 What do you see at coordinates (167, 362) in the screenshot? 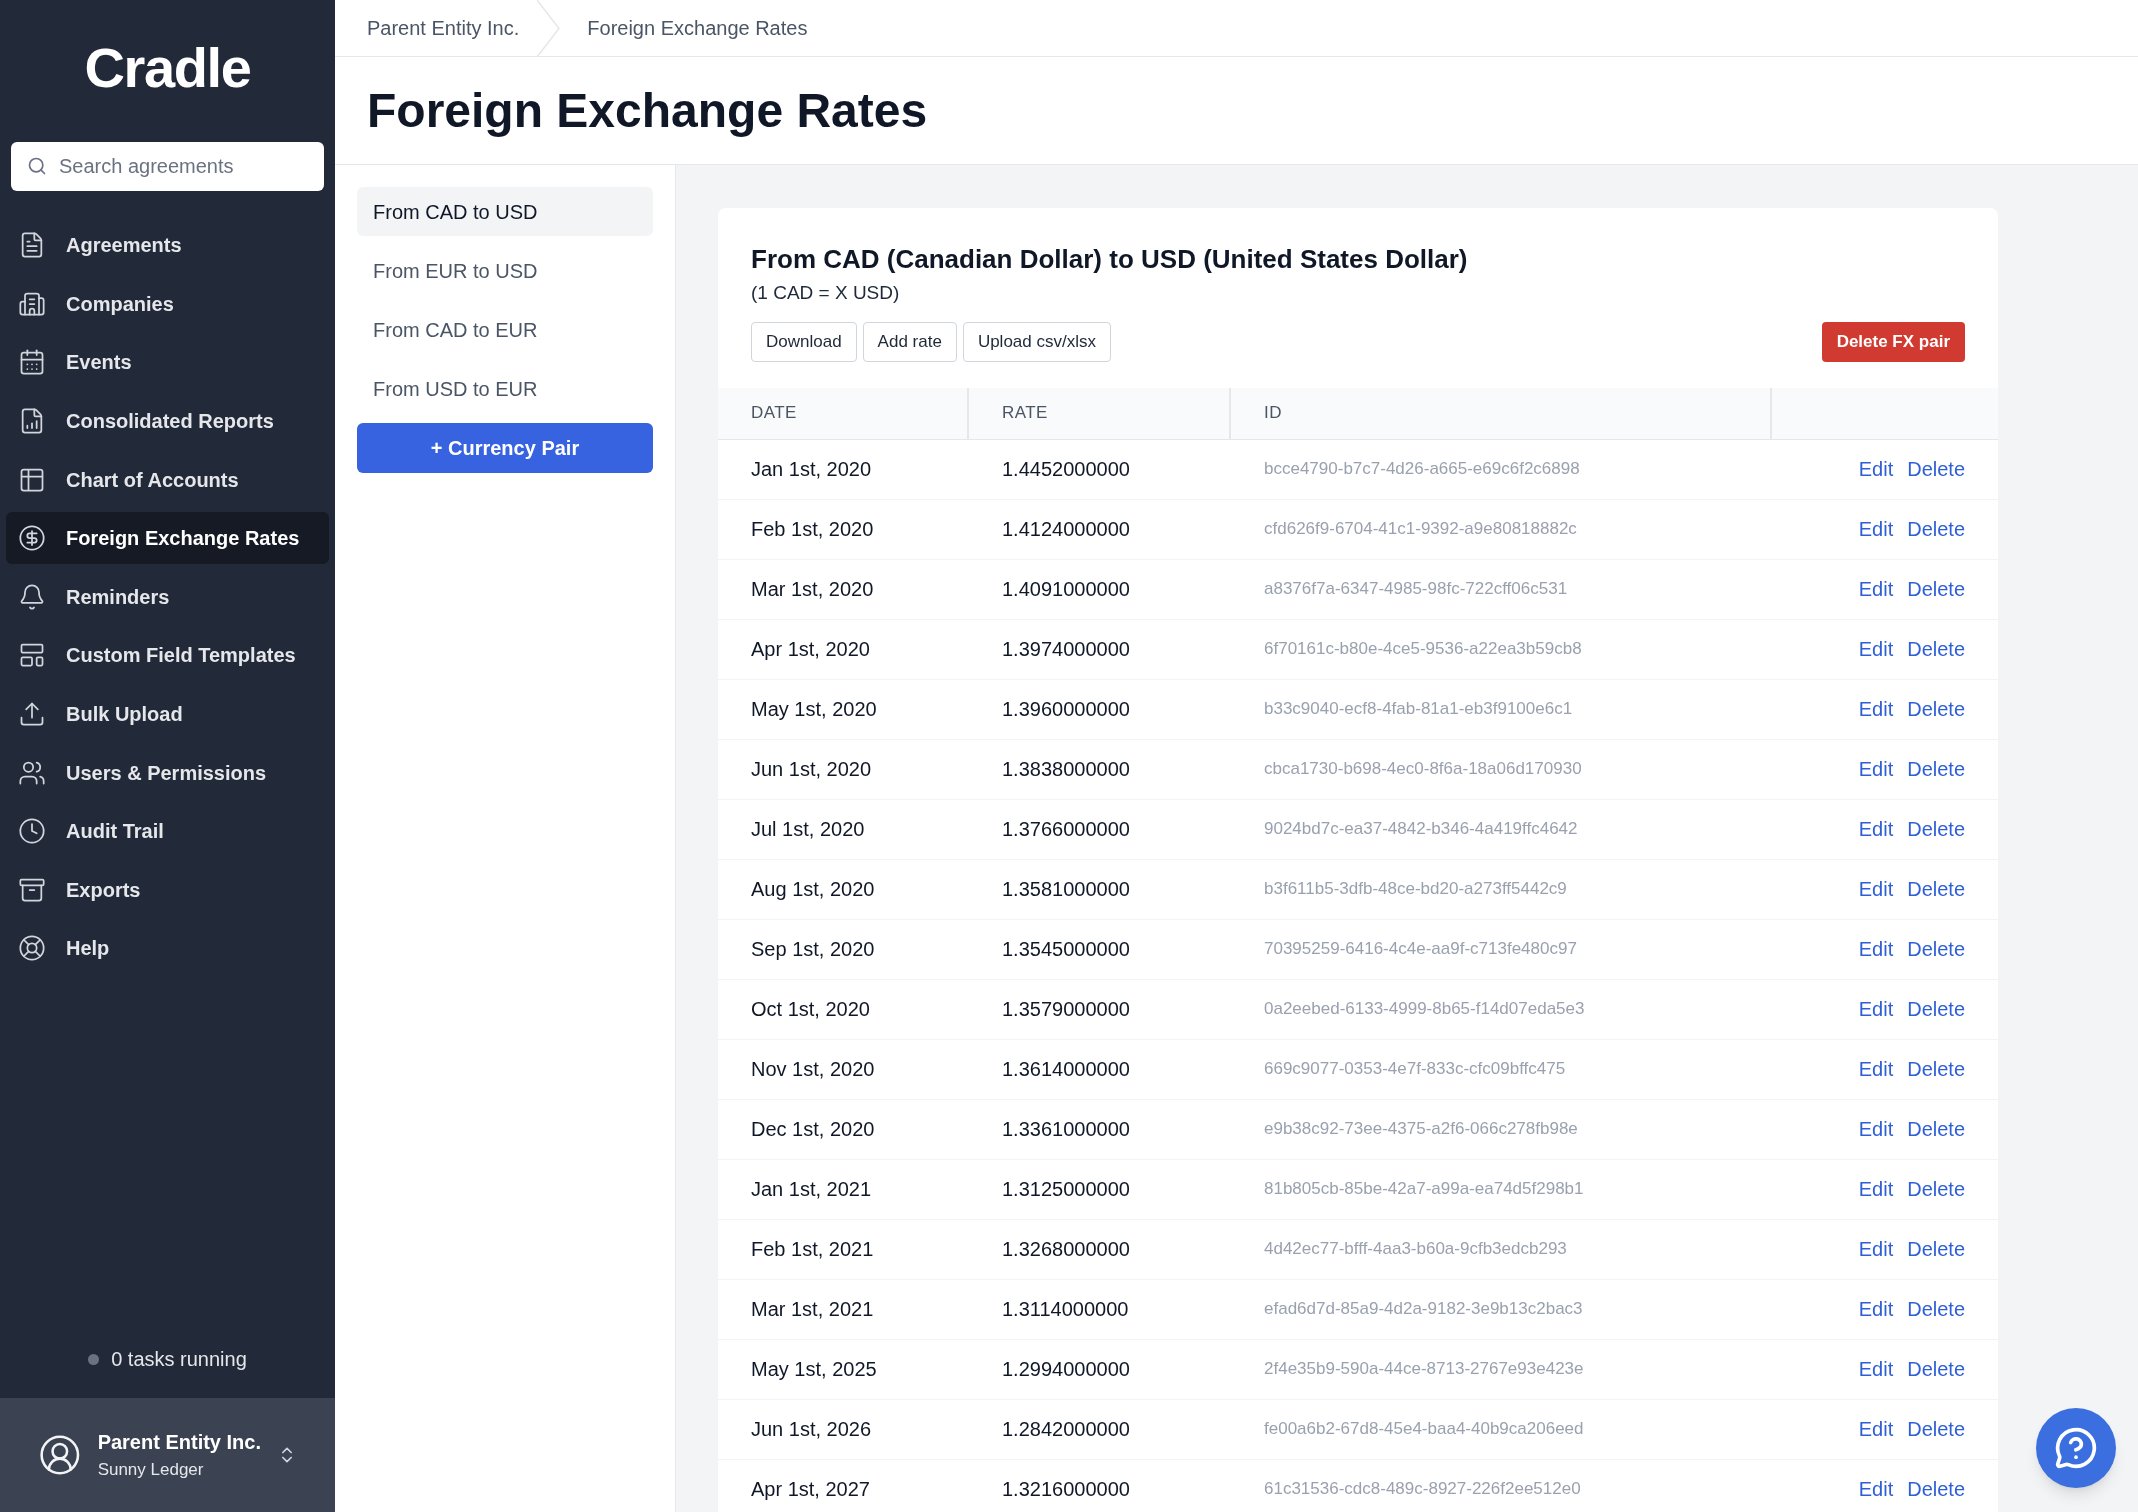
I see `nav-item: Events` at bounding box center [167, 362].